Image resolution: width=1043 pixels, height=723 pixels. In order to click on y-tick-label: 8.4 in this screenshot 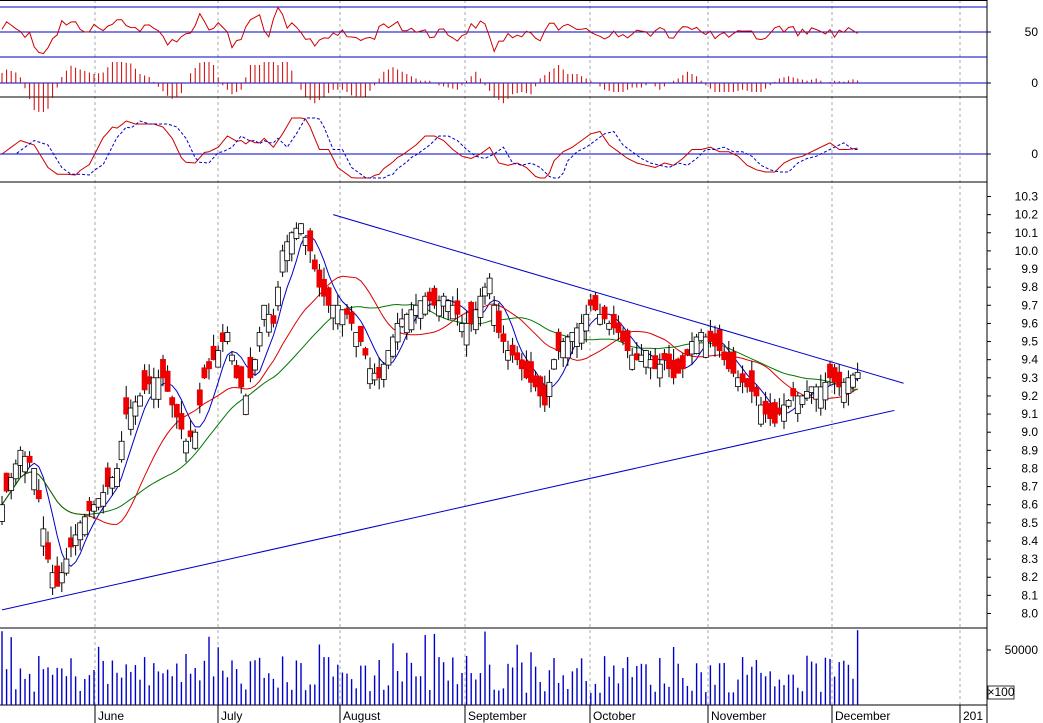, I will do `click(1029, 541)`.